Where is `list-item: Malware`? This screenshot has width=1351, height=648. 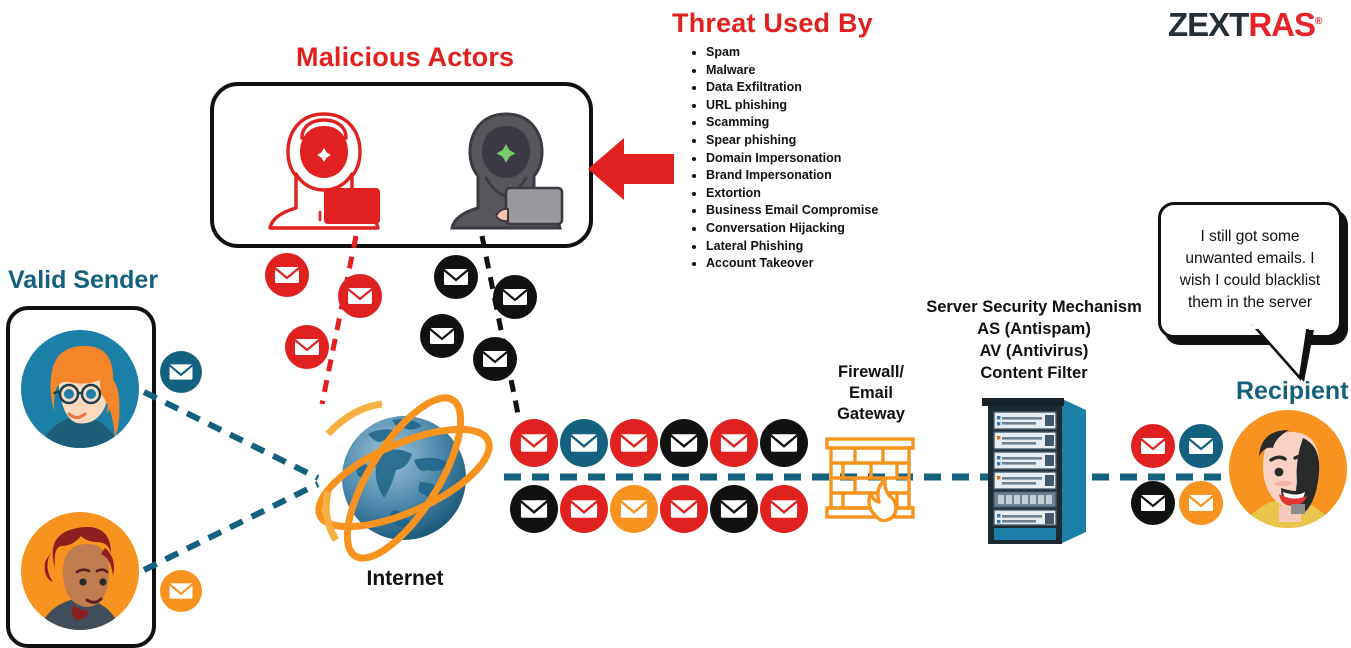 list-item: Malware is located at coordinates (792, 71).